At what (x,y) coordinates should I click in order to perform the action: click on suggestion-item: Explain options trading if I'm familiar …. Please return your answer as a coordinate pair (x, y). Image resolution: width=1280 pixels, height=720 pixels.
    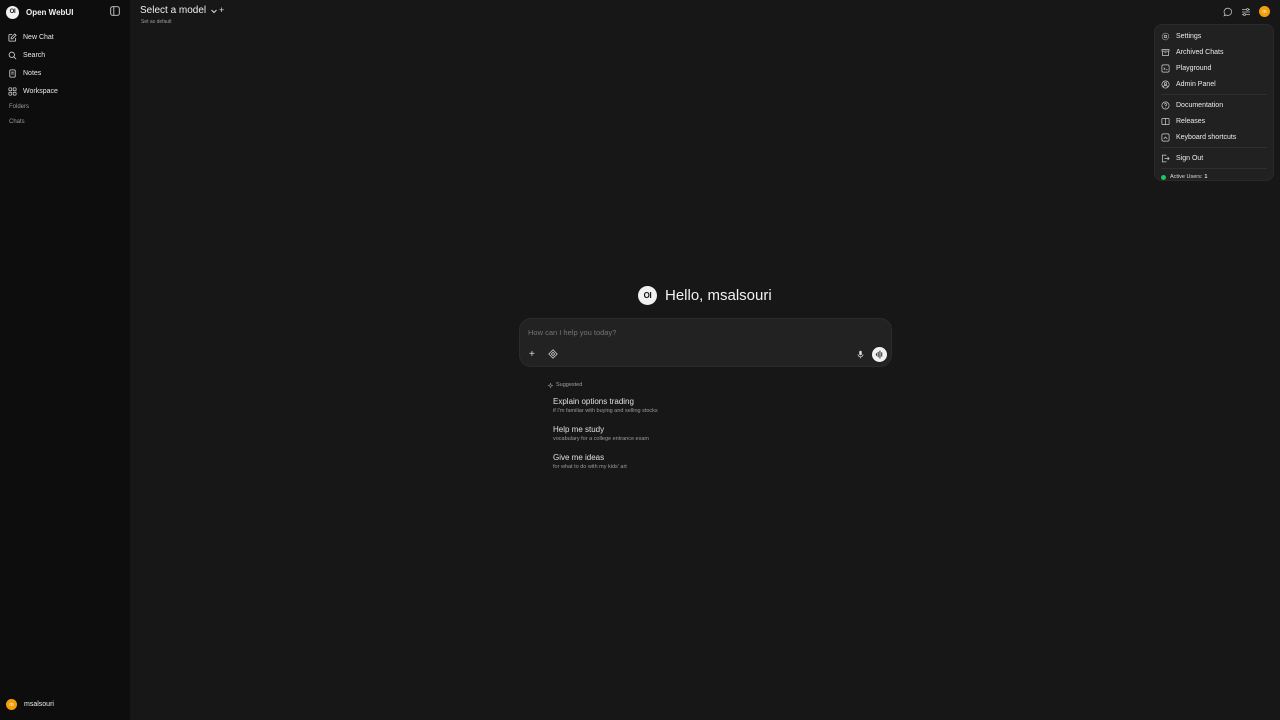
    Looking at the image, I should click on (605, 405).